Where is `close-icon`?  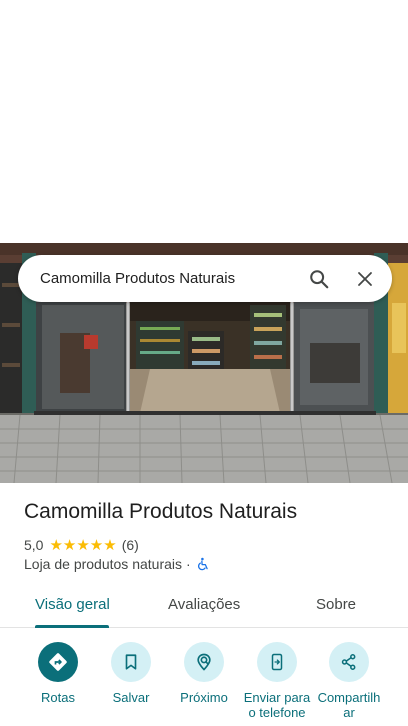
close-icon is located at coordinates (365, 278).